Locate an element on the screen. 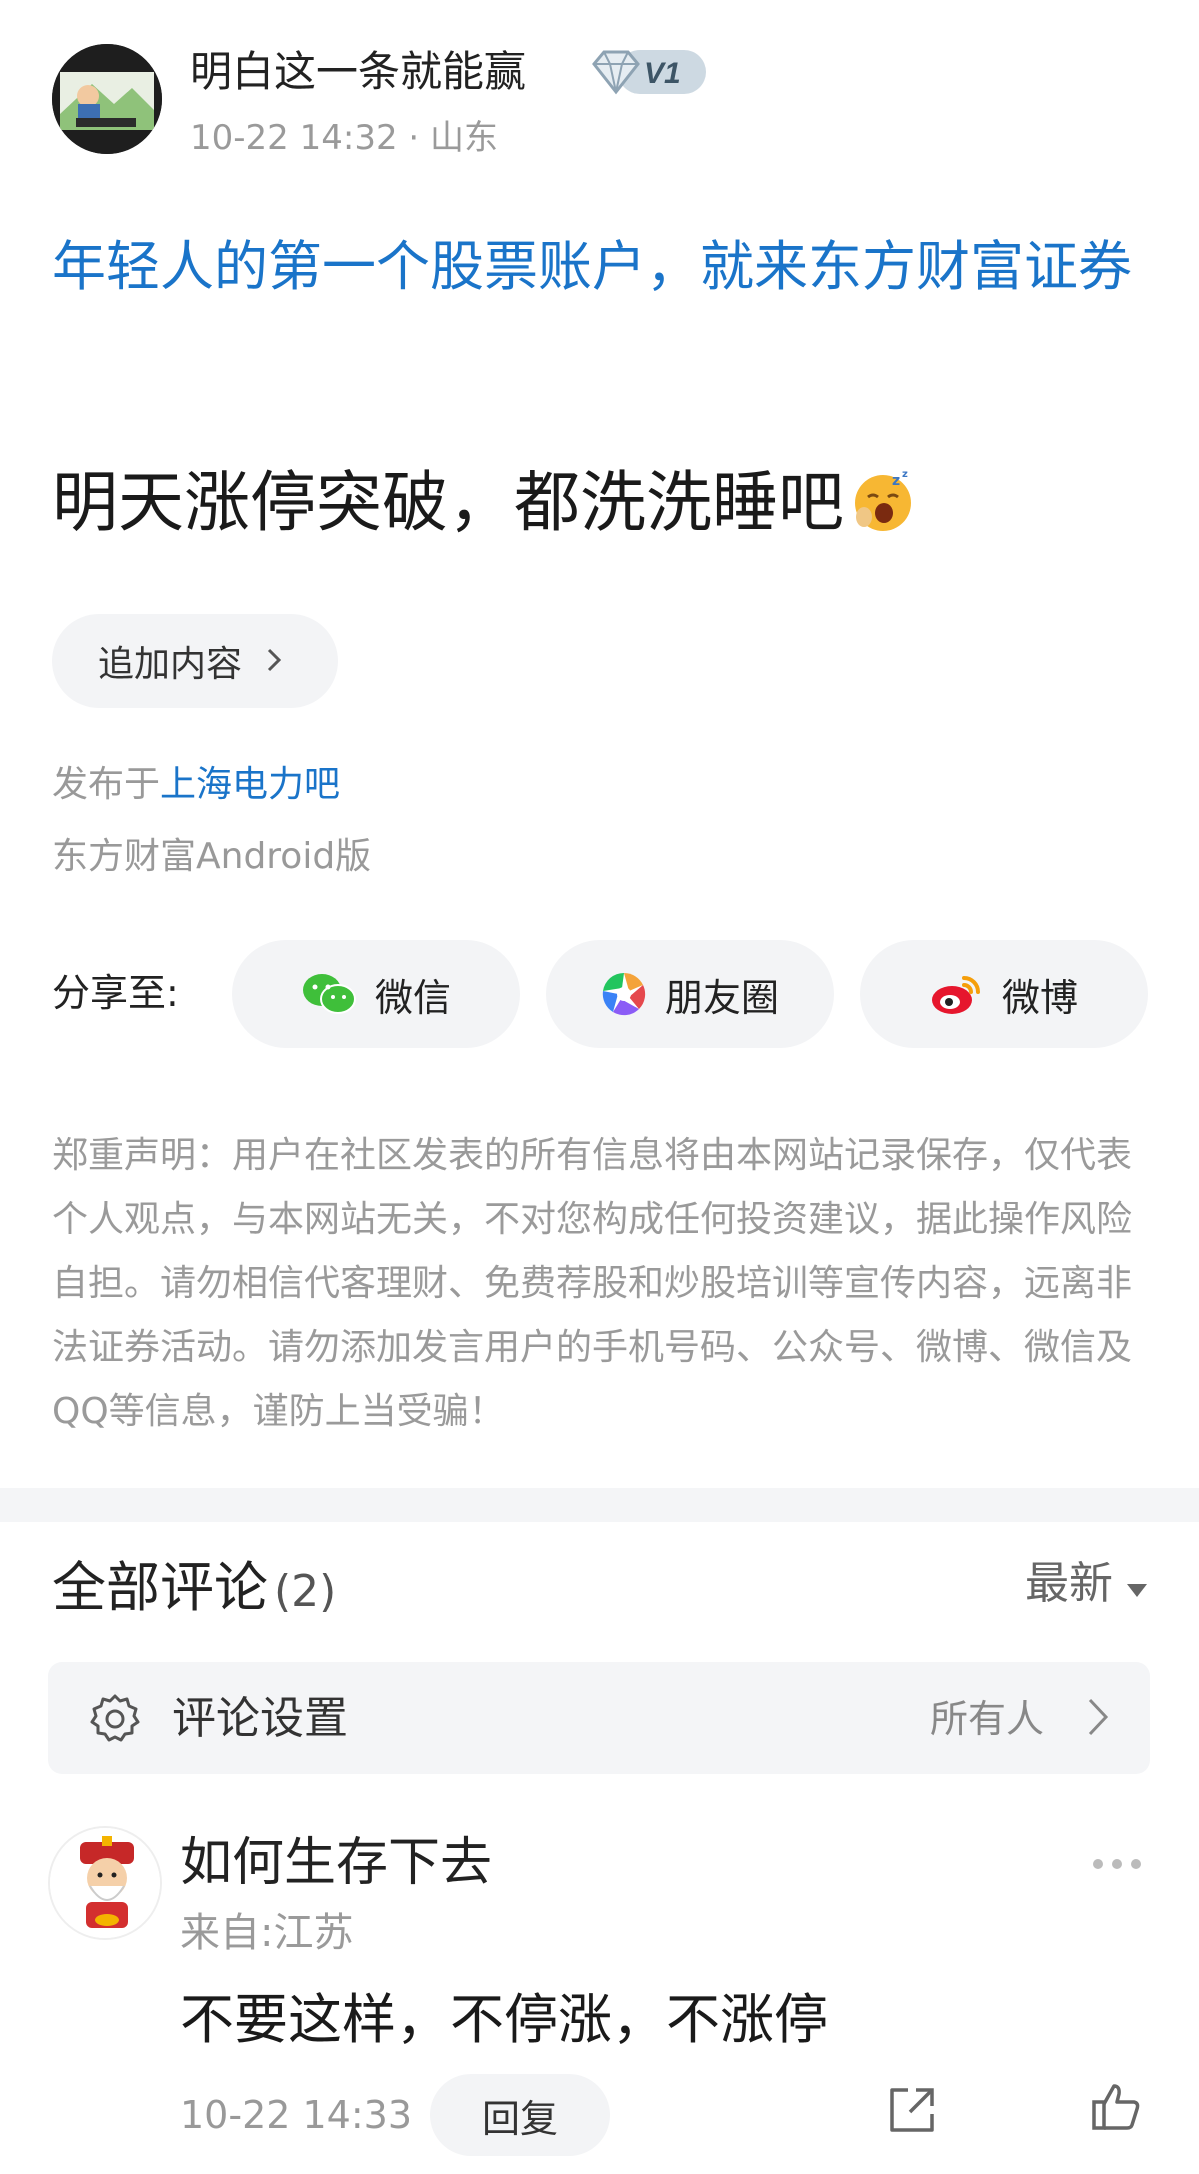 This screenshot has width=1199, height=2174. comments-title: 全部评论 is located at coordinates (160, 1587).